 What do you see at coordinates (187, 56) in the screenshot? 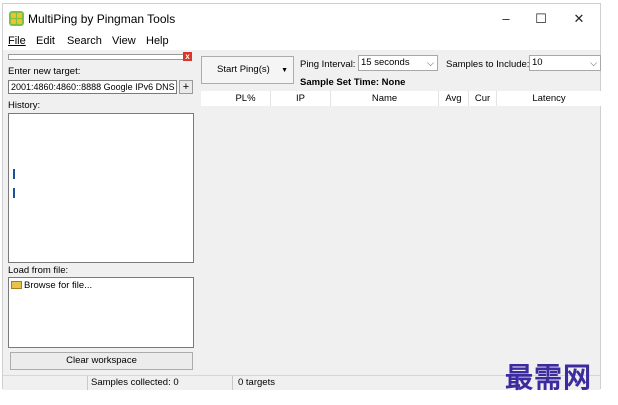
I see `close-panel-icon: x` at bounding box center [187, 56].